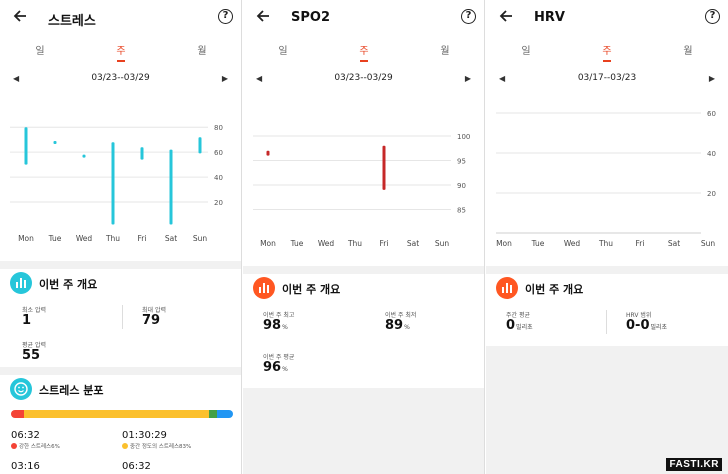 This screenshot has height=474, width=728. What do you see at coordinates (71, 390) in the screenshot?
I see `distribution-title: 스트레스 분포` at bounding box center [71, 390].